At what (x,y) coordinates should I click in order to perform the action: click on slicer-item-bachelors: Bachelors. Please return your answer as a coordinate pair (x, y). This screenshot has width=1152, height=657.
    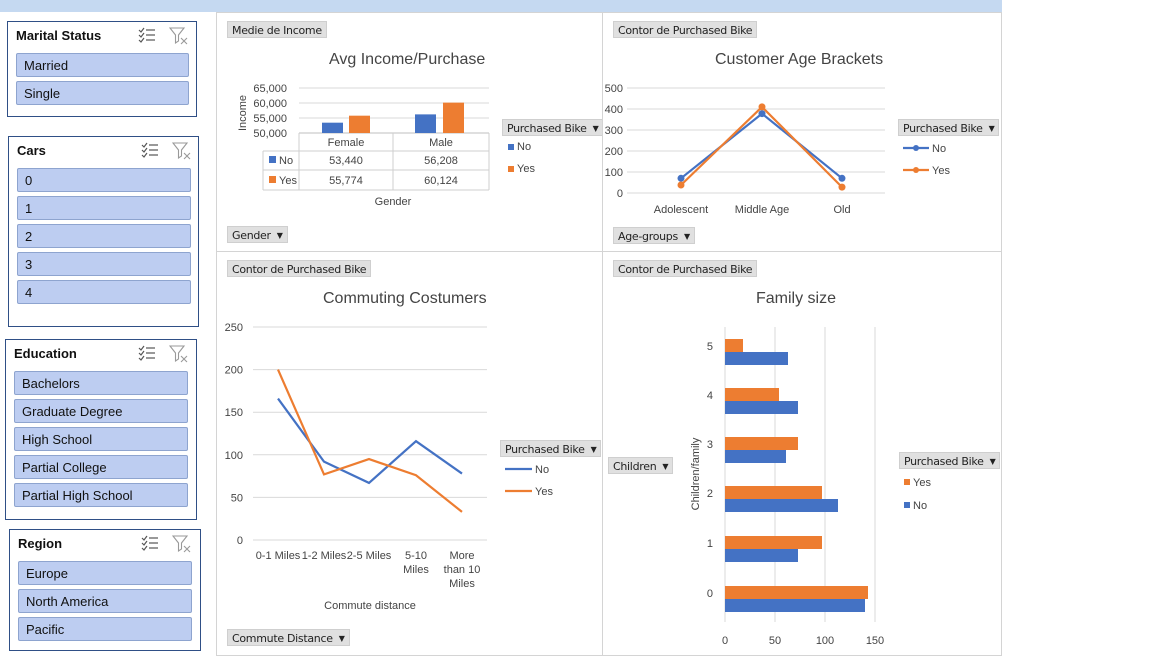
    Looking at the image, I should click on (101, 383).